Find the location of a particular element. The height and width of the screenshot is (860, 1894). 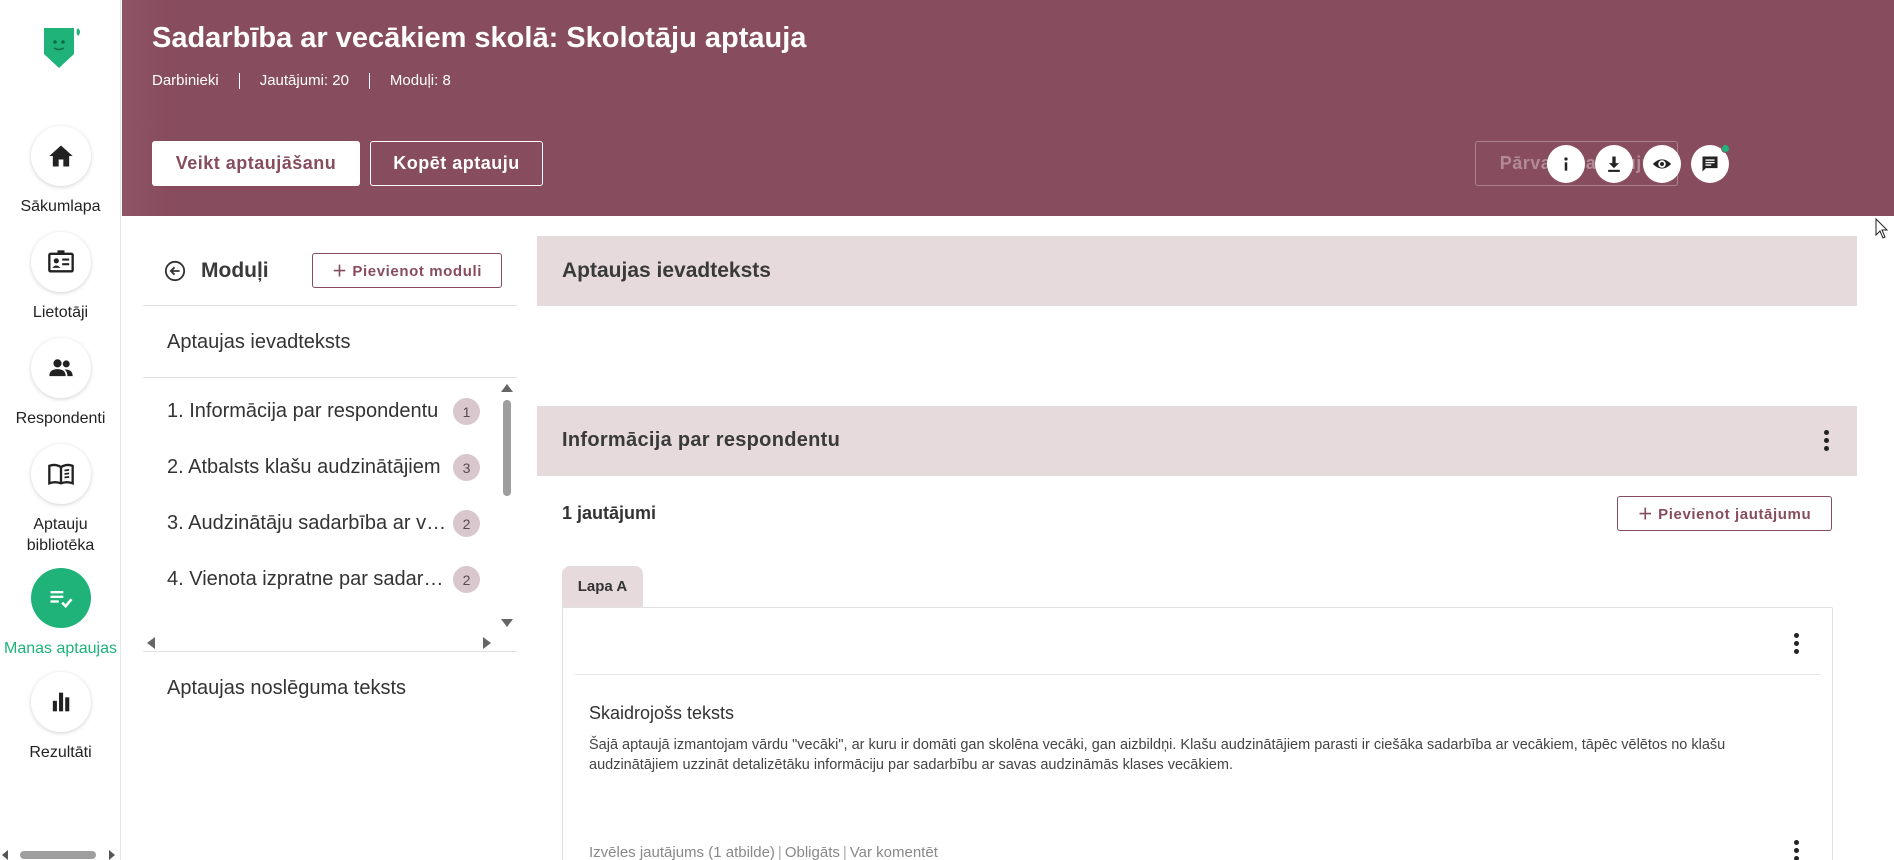

nav-item-respondents: Respondenti is located at coordinates (60, 383).